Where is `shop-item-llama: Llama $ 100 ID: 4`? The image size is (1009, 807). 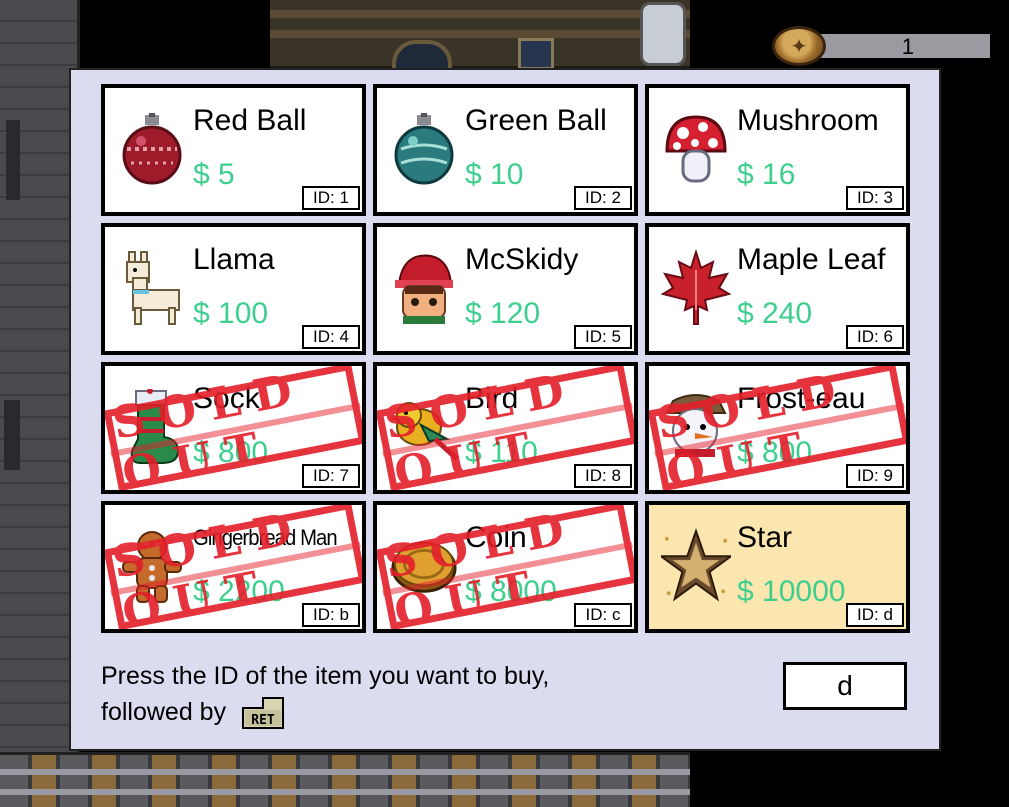
shop-item-llama: Llama $ 100 ID: 4 is located at coordinates (233, 289).